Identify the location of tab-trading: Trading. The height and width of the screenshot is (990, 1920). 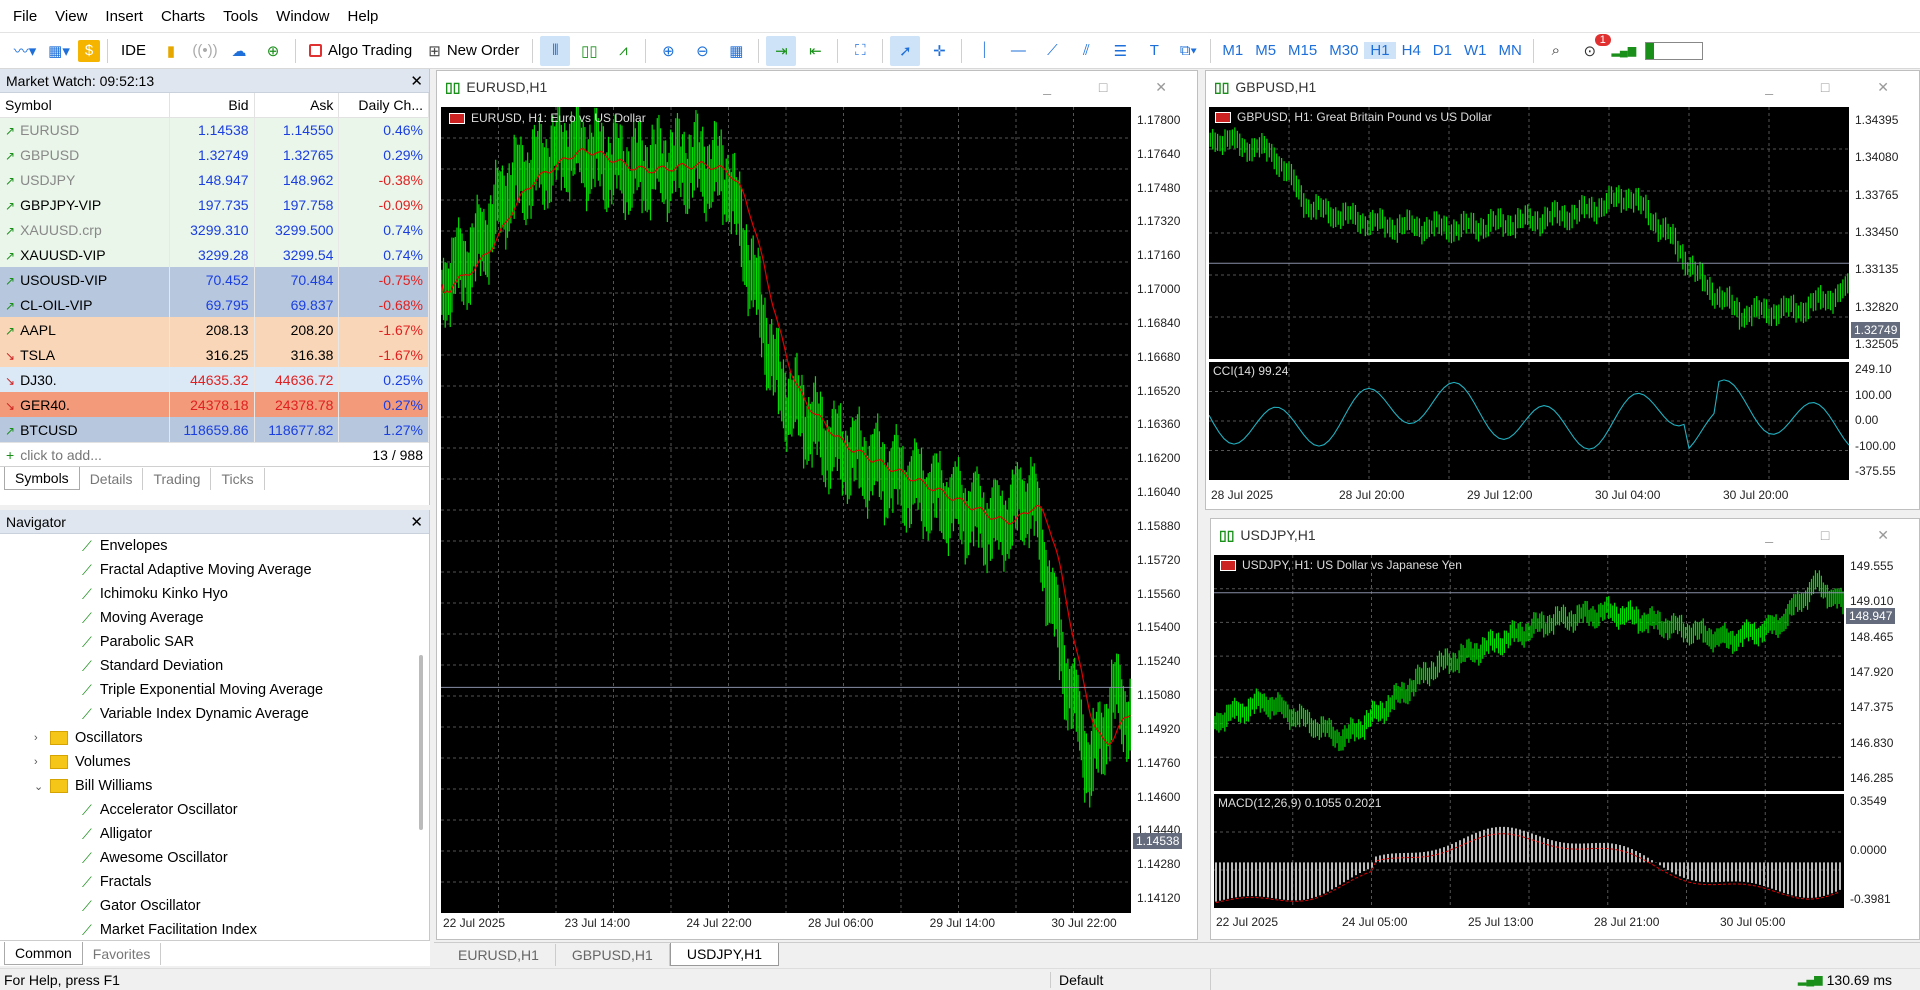
(177, 479).